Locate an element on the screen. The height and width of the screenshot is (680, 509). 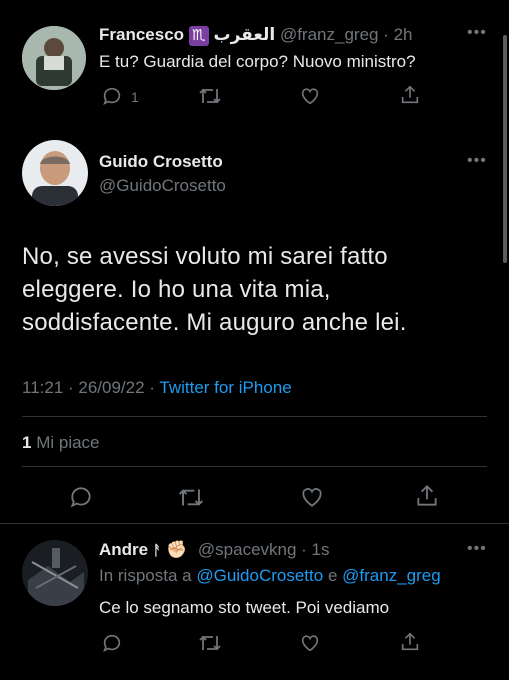
reply-name-symbol: ᚨ is located at coordinates (157, 550).